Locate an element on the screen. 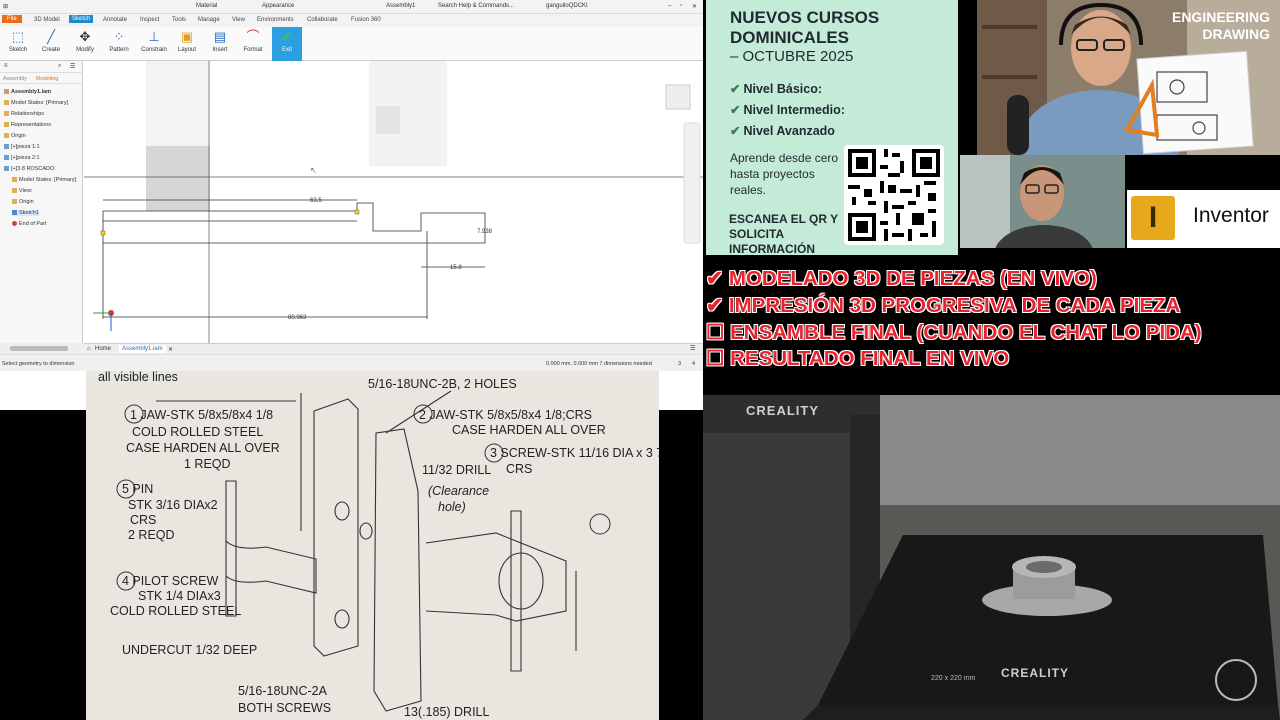  paper-label: BOTH SCREWS is located at coordinates (284, 708).